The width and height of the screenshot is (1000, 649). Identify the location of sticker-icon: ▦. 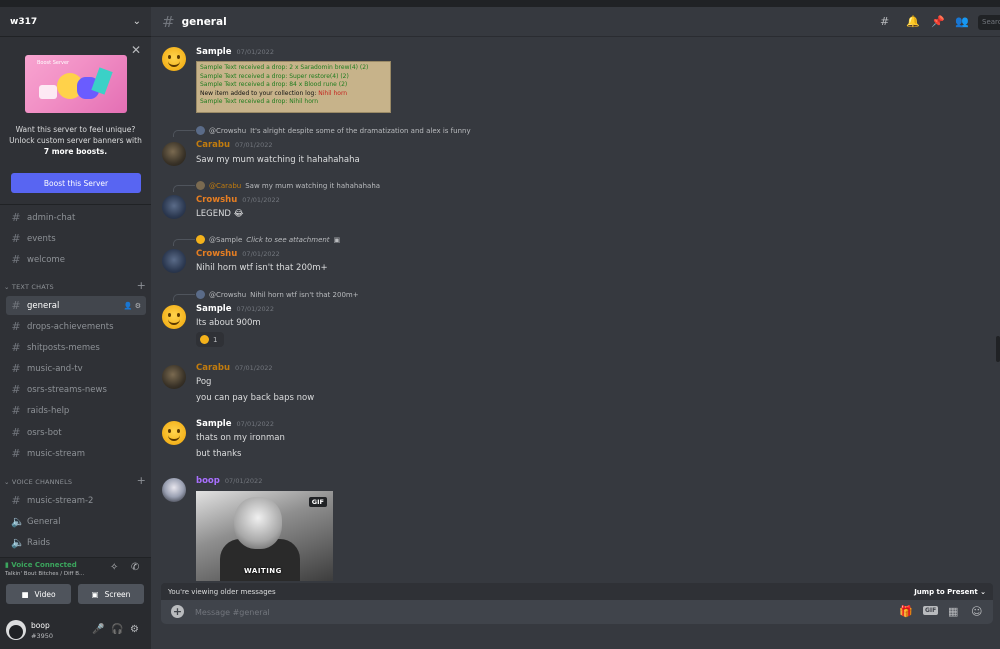
(953, 611).